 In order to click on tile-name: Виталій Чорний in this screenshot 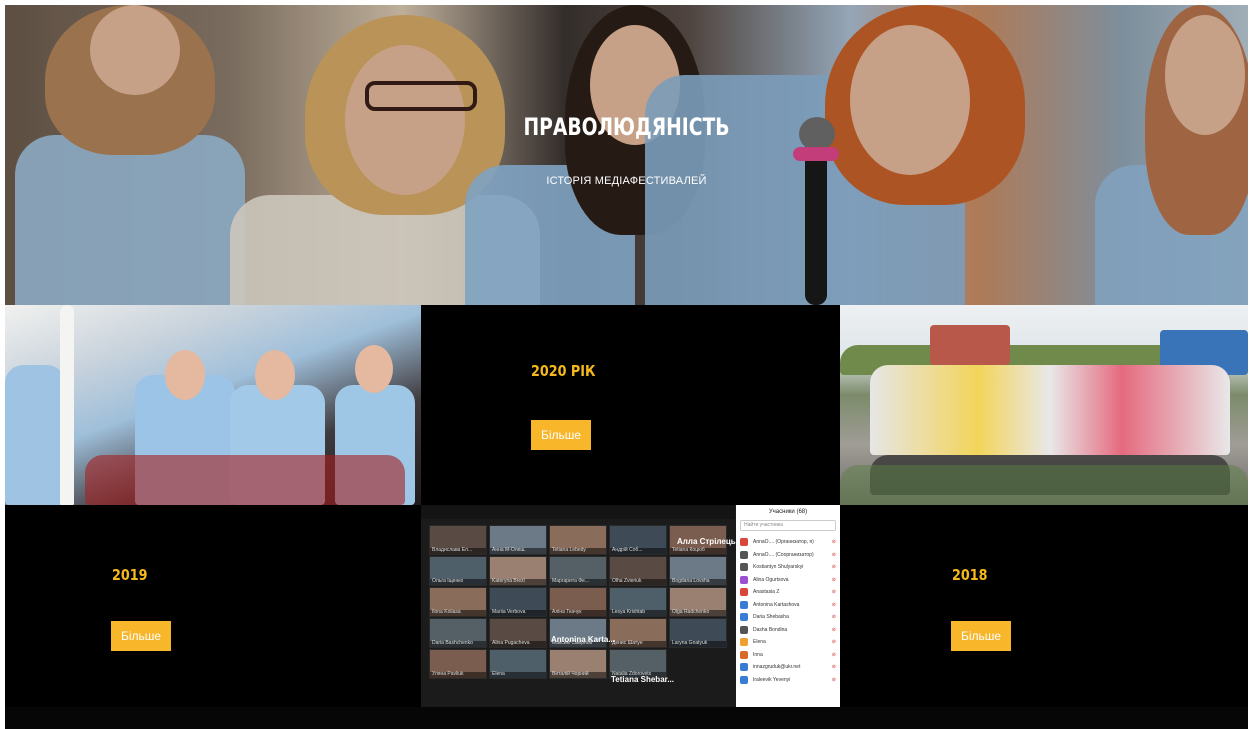, I will do `click(570, 674)`.